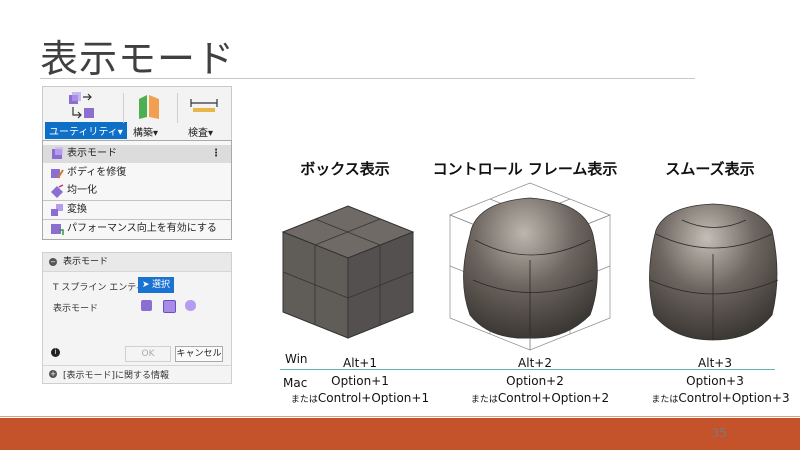 The height and width of the screenshot is (450, 800). I want to click on box-mac-shortcut: Option+1, so click(360, 381).